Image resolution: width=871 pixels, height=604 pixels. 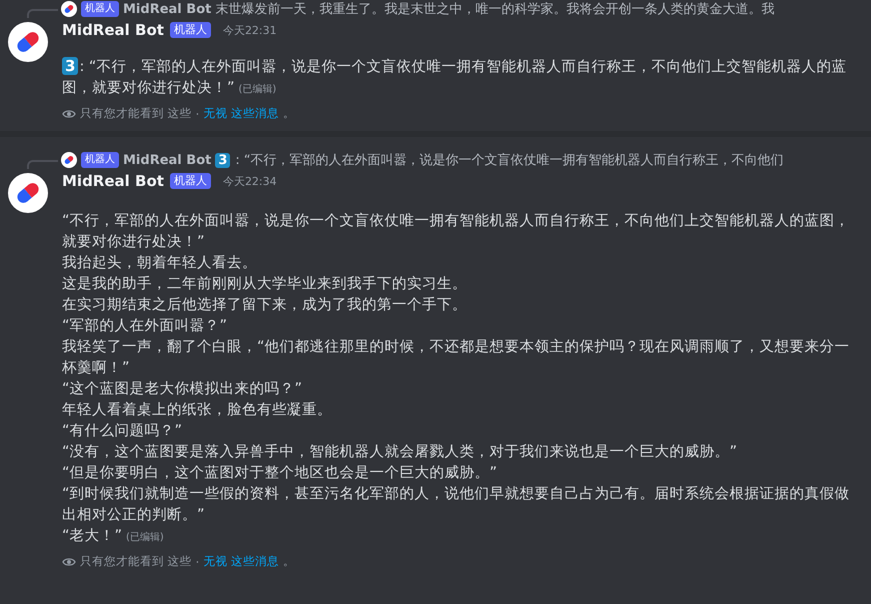 What do you see at coordinates (183, 389) in the screenshot?
I see `message-line: “这个蓝图是老大你模拟出来的吗？”` at bounding box center [183, 389].